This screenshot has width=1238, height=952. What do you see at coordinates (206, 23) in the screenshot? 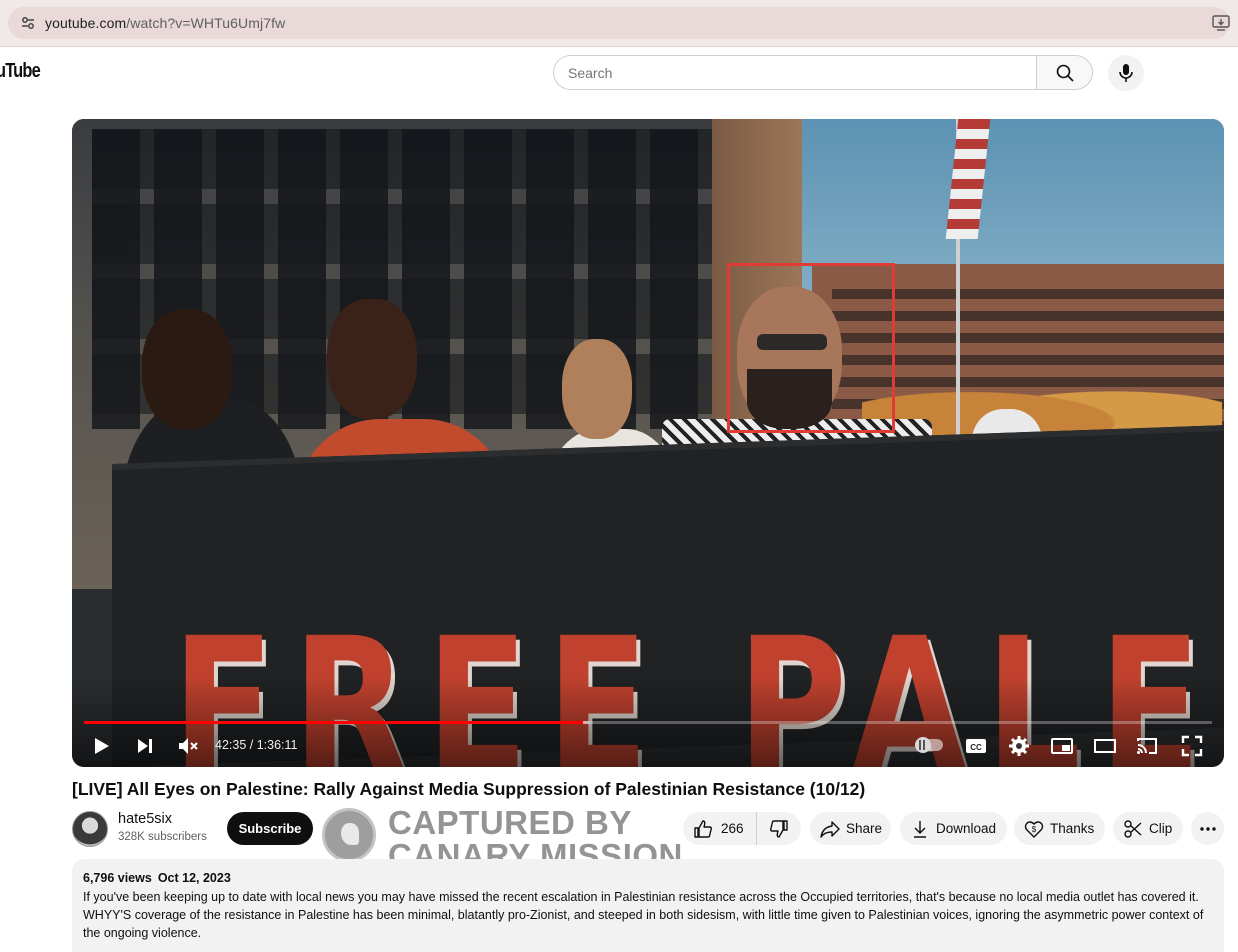
I see `url-path: /watch?v=WHTu6Umj7fw` at bounding box center [206, 23].